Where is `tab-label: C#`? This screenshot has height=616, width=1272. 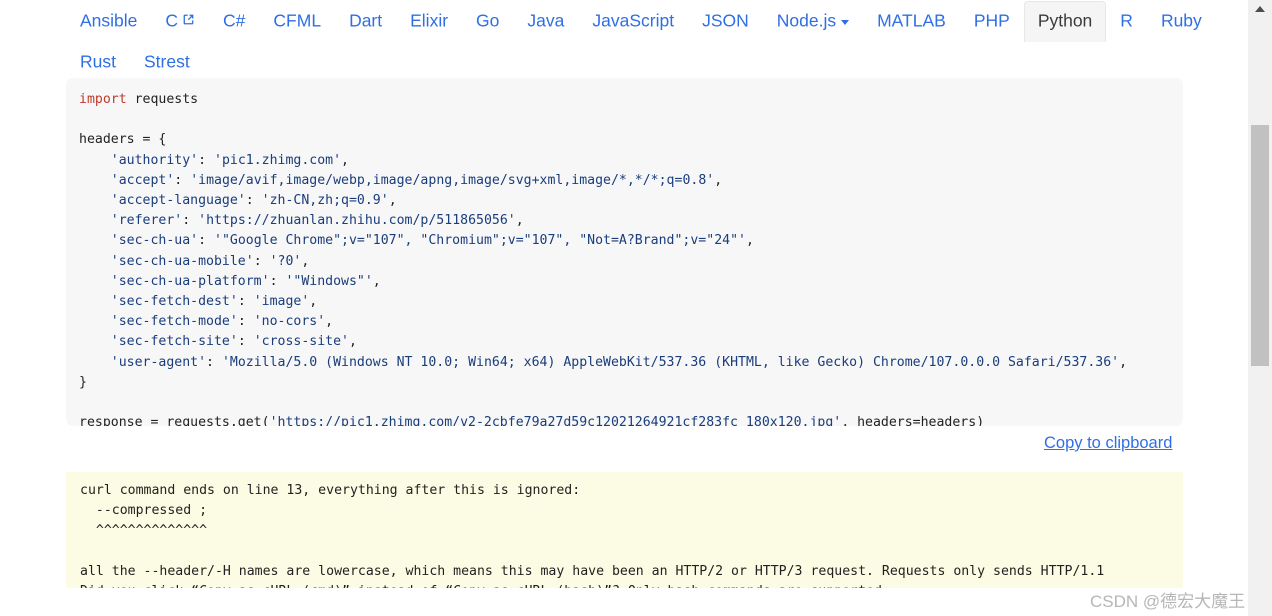 tab-label: C# is located at coordinates (234, 20).